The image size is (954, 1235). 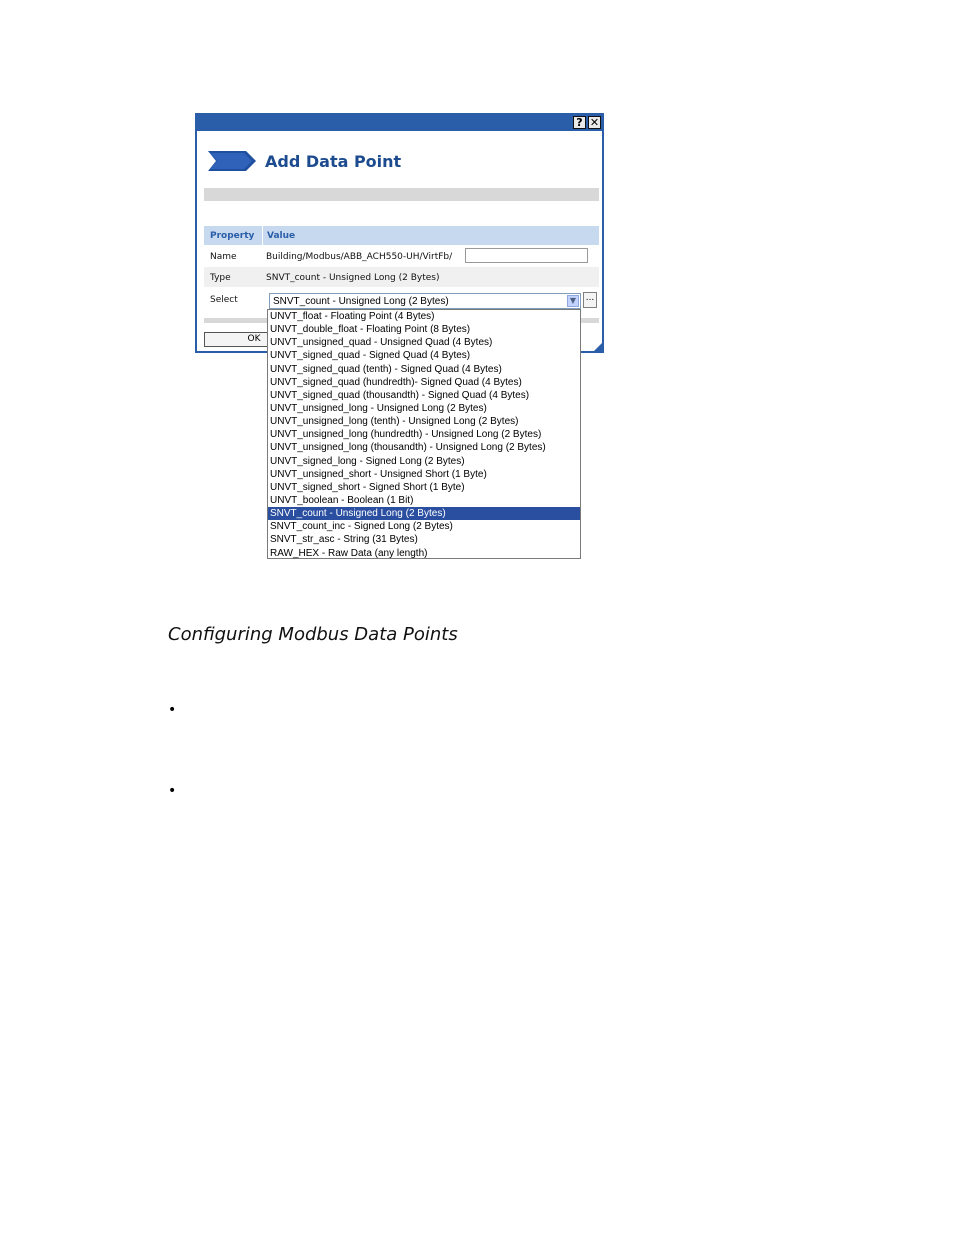 I want to click on property-column-header: Property, so click(x=232, y=236).